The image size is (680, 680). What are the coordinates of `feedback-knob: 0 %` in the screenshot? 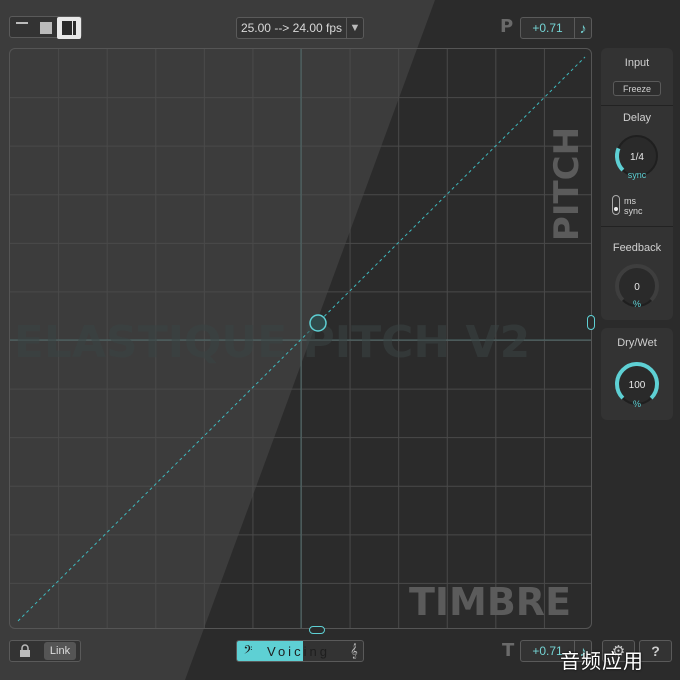 It's located at (637, 286).